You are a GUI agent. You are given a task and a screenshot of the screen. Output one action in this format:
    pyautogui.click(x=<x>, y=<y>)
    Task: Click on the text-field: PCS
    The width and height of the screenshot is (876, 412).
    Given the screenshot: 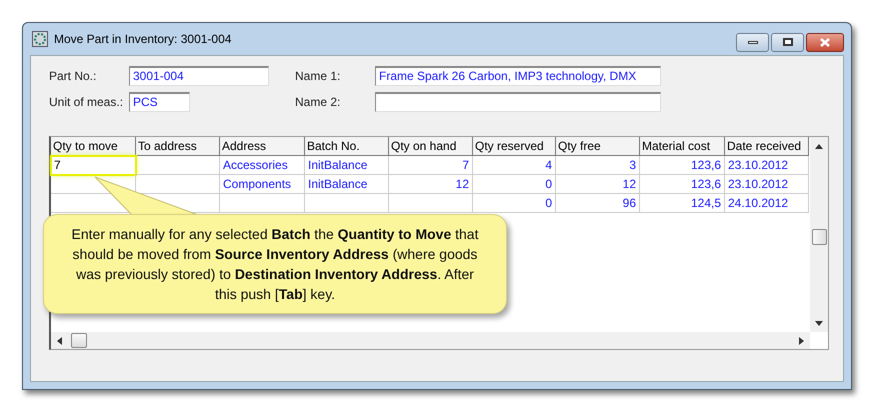 What is the action you would take?
    pyautogui.click(x=159, y=102)
    